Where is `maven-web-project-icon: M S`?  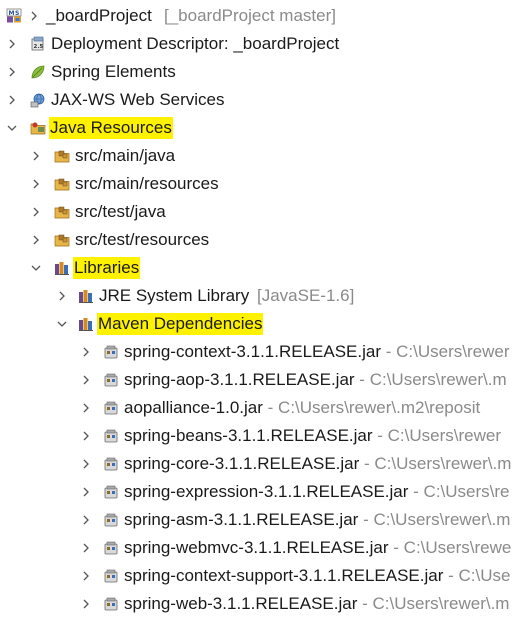
maven-web-project-icon: M S is located at coordinates (14, 16).